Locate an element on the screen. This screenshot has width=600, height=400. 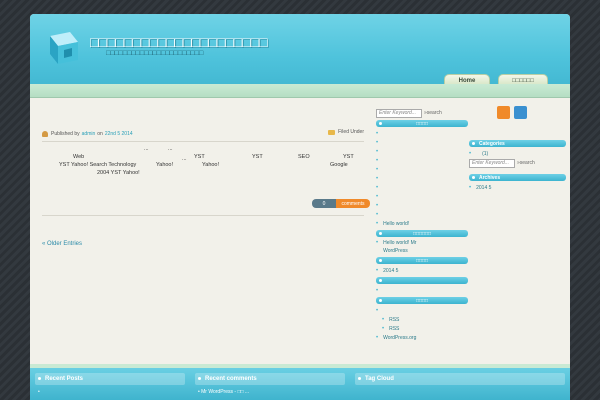
meta-rss-link: RSS is located at coordinates (422, 319).